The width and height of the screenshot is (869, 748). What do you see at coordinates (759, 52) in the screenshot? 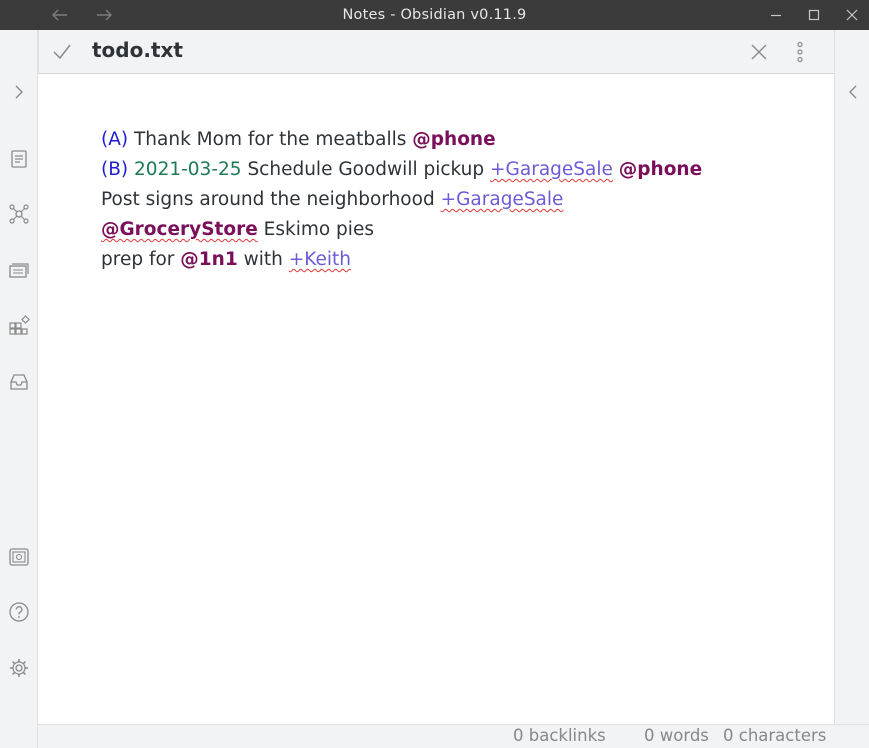
I see `close-pane-icon` at bounding box center [759, 52].